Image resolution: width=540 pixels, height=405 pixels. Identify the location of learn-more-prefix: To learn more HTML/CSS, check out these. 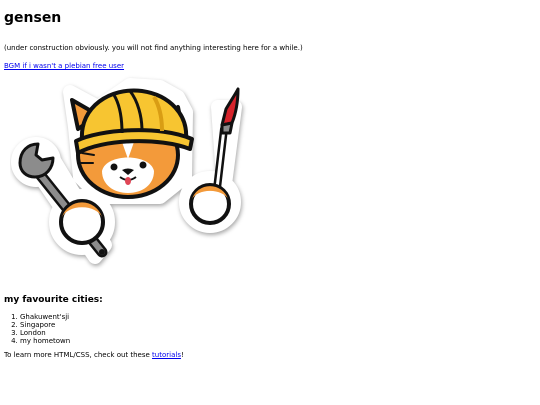
(78, 355).